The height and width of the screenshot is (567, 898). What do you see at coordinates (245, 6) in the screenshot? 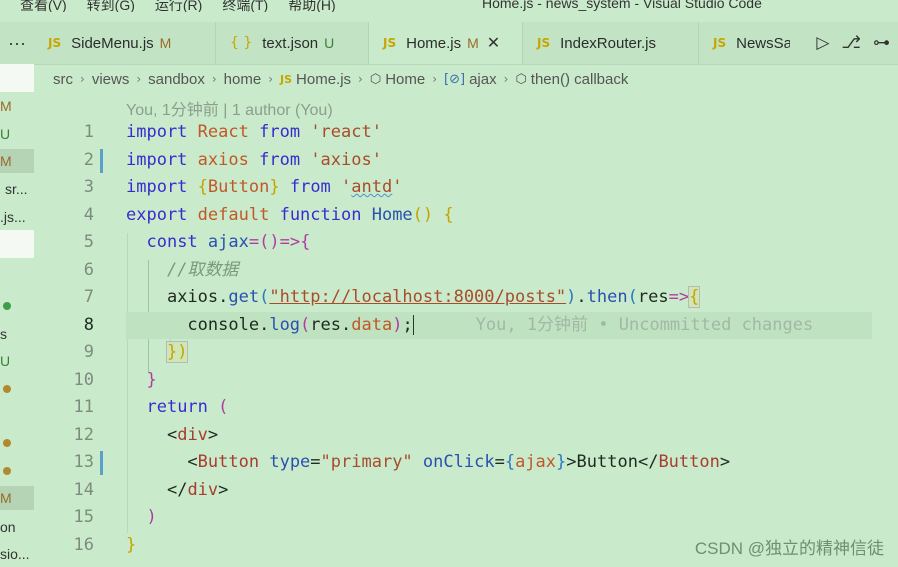
I see `menu-terminal: 终端(T)` at bounding box center [245, 6].